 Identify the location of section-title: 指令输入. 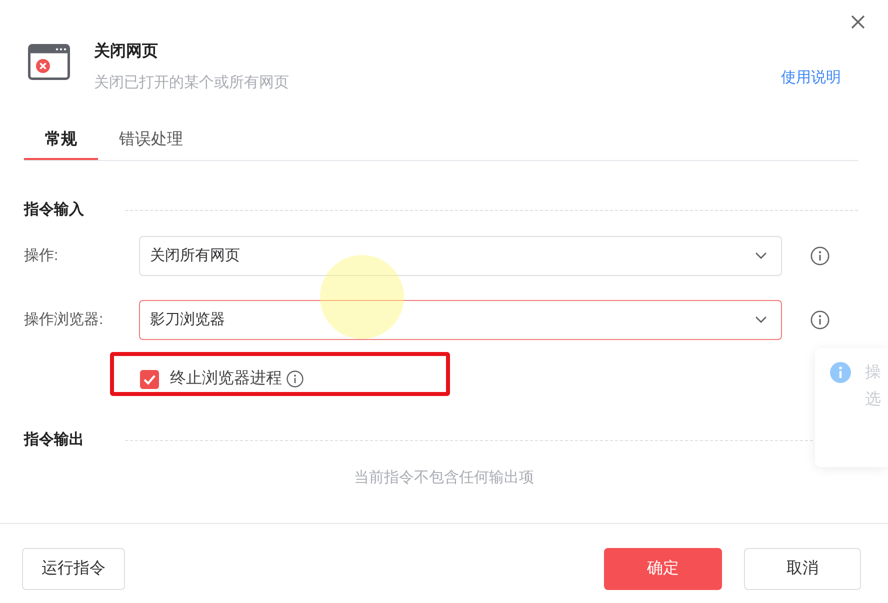
(54, 210).